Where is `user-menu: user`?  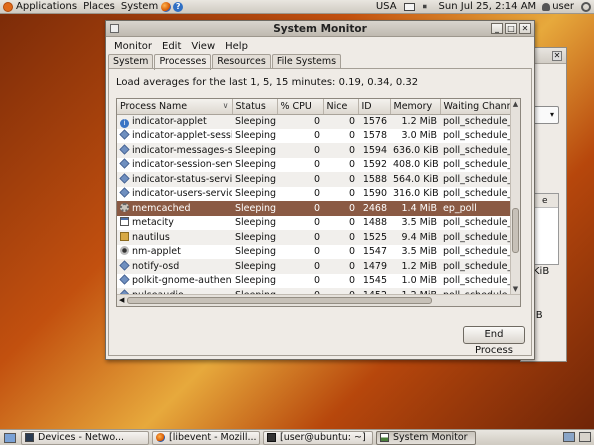
user-menu: user is located at coordinates (558, 7).